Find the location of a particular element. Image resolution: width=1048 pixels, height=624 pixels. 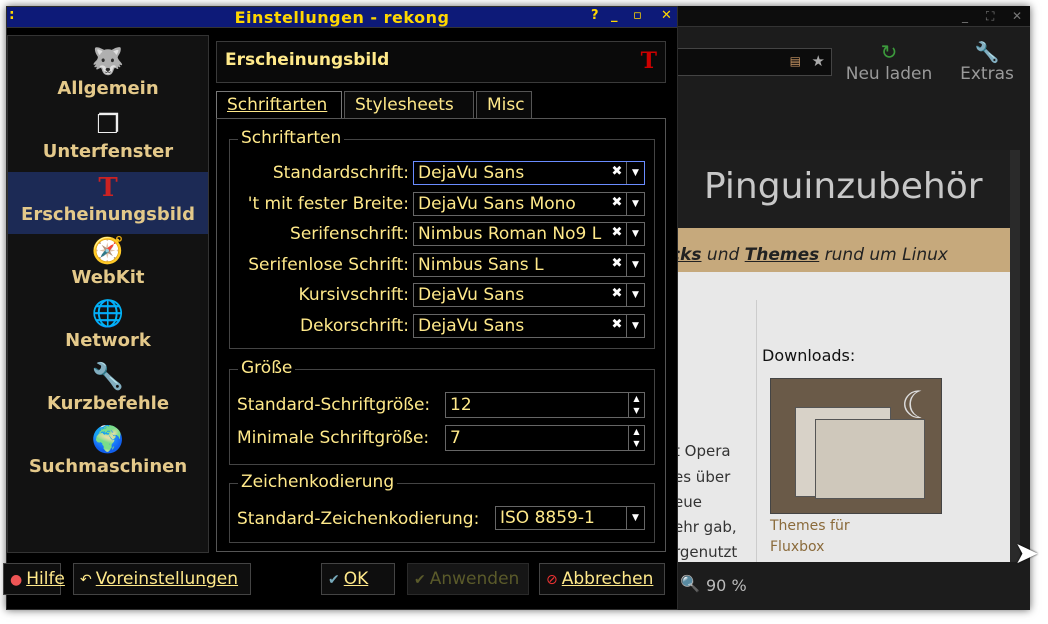

defaults-button: ↶ Voreinstellungen is located at coordinates (162, 579).